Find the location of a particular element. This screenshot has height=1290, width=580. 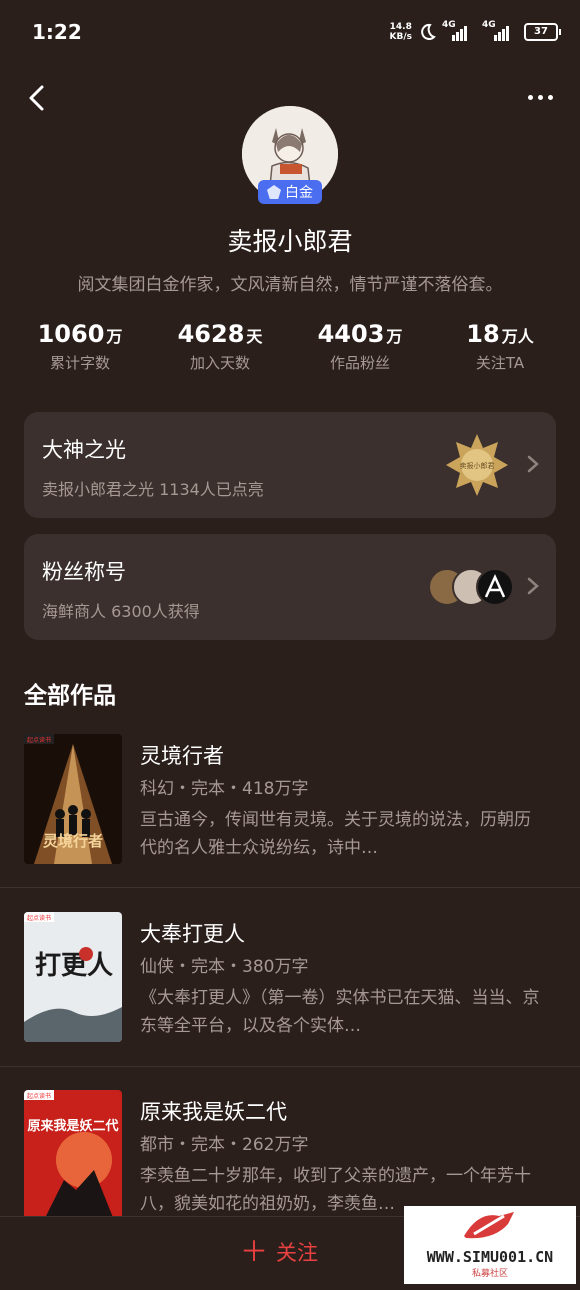

status-bar: 1:22 14.8 KB/s 4G 4G 37 is located at coordinates (290, 32).